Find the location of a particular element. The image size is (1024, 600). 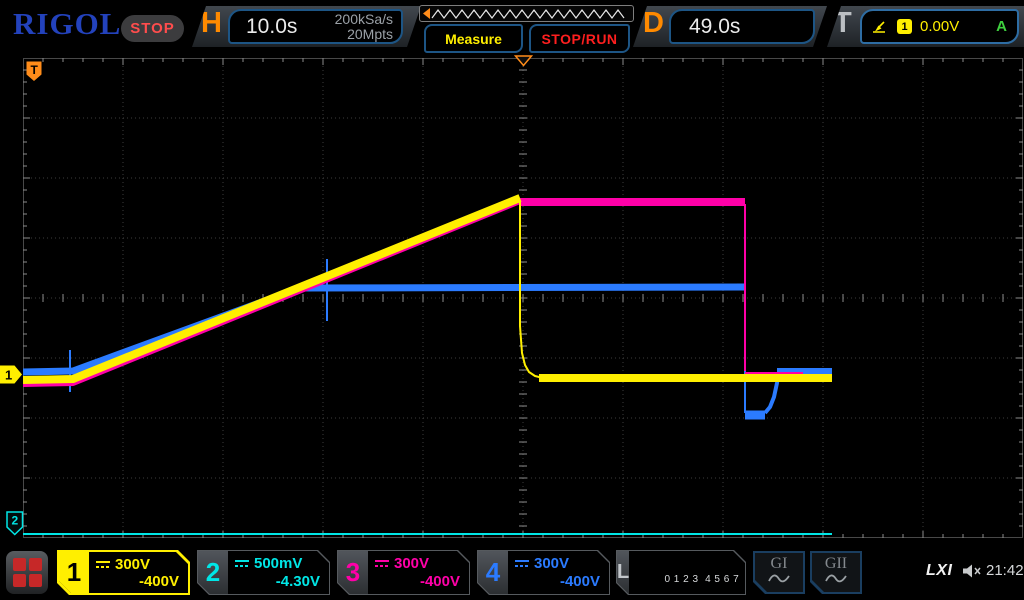

record-position-arrow-icon is located at coordinates (426, 13).